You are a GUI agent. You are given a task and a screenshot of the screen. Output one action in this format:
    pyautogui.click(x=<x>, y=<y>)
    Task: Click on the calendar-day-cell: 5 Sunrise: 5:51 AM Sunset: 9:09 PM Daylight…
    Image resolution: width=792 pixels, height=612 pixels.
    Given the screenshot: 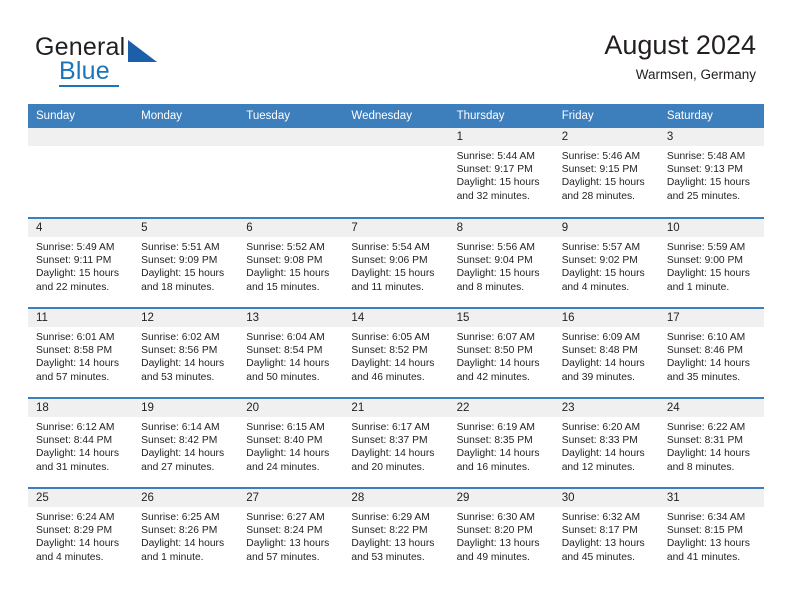 What is the action you would take?
    pyautogui.click(x=186, y=262)
    